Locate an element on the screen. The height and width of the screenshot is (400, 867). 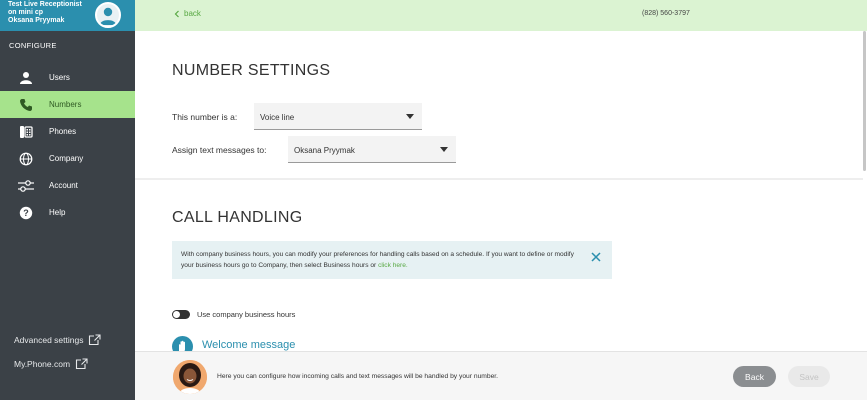
user-avatar-icon is located at coordinates (108, 16).